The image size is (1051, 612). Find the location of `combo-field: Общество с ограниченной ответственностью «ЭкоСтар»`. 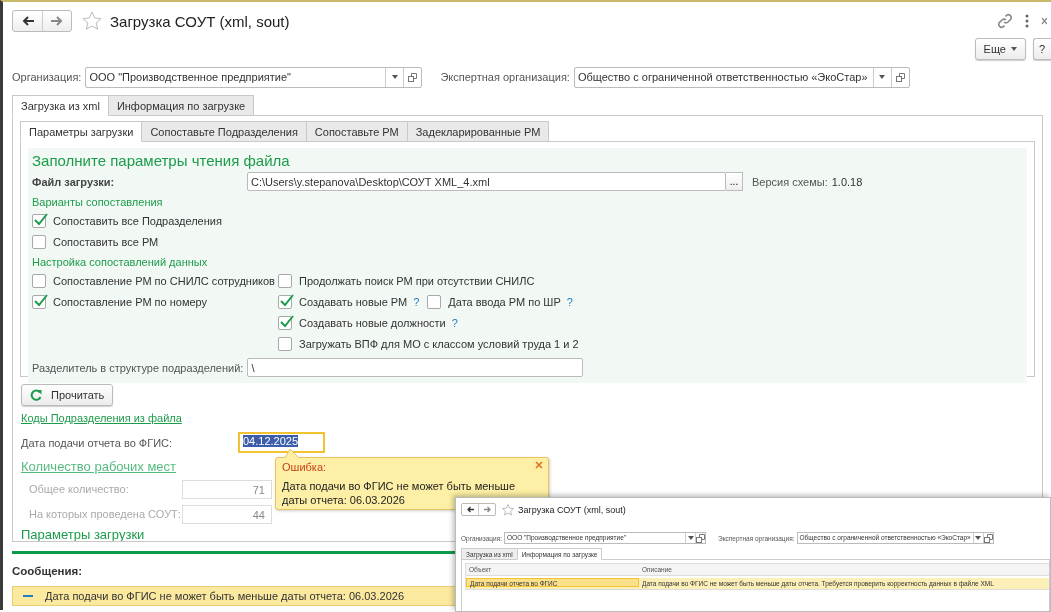

combo-field: Общество с ограниченной ответственностью «ЭкоСтар» is located at coordinates (741, 77).